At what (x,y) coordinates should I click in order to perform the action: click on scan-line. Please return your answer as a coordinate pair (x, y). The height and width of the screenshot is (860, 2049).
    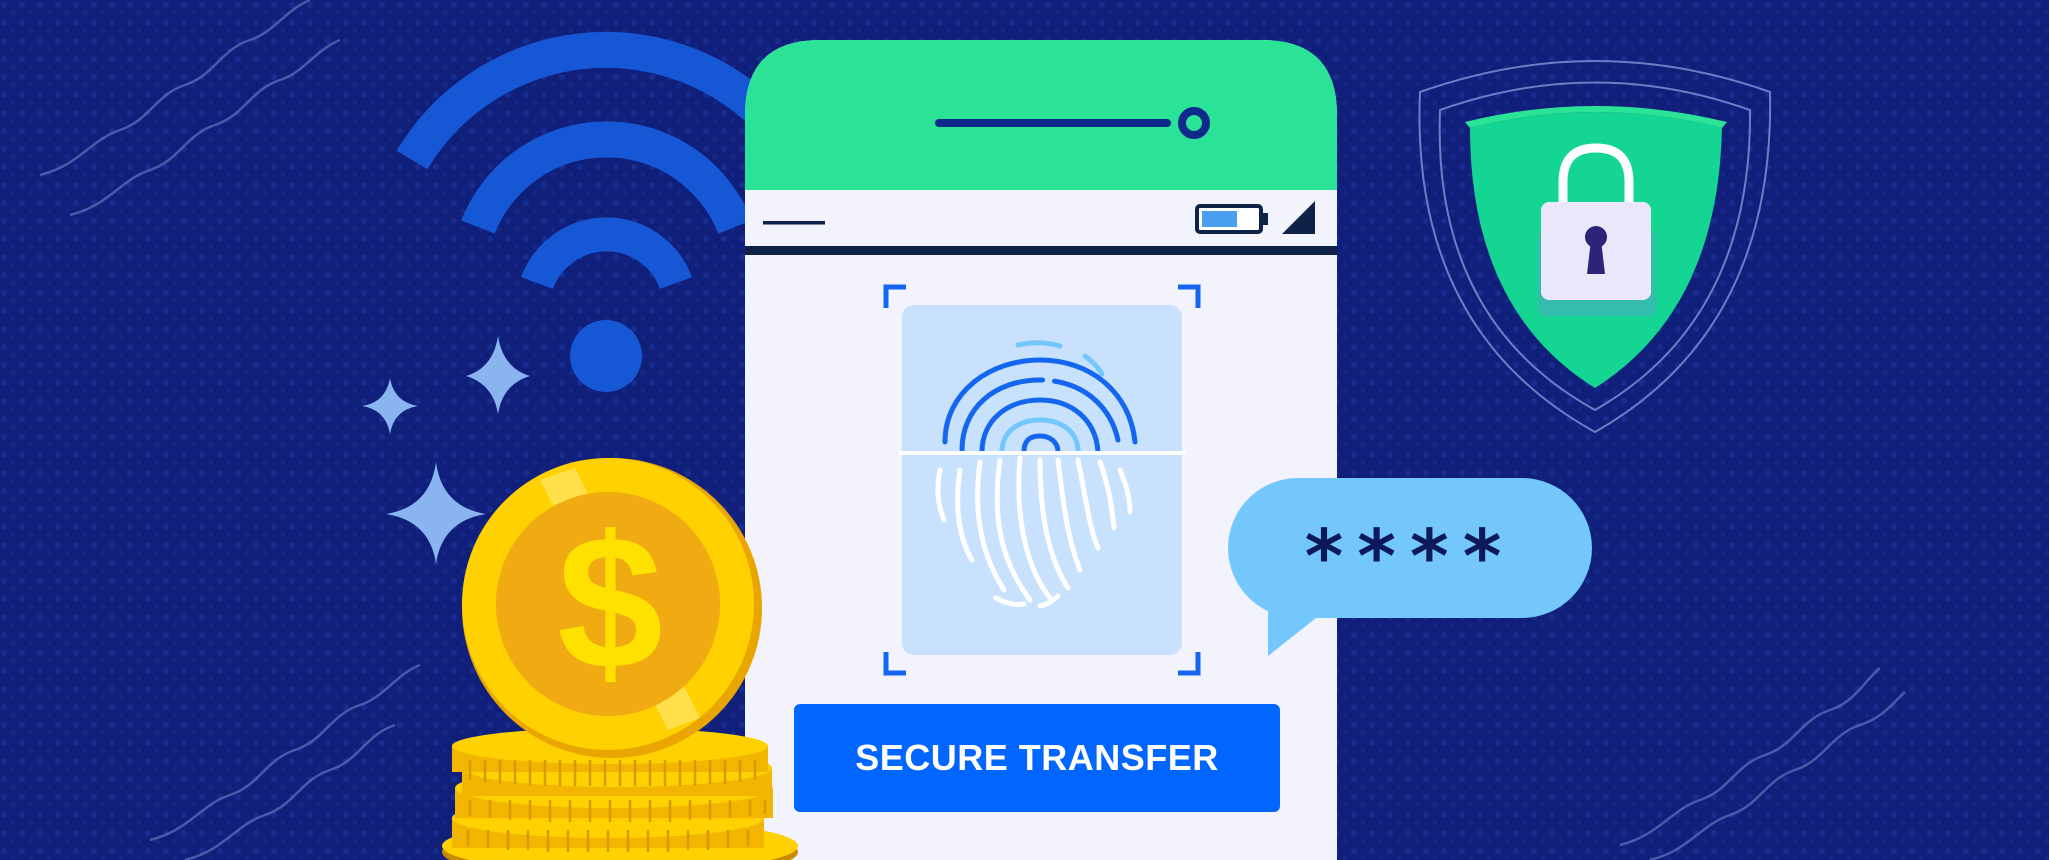
    Looking at the image, I should click on (1042, 453).